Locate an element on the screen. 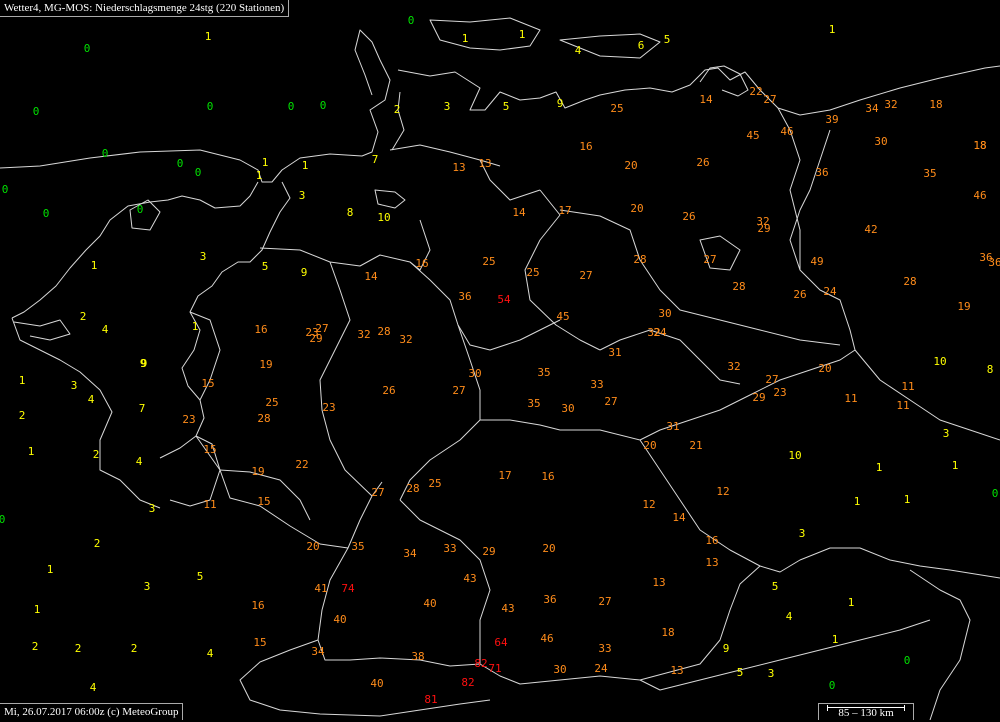 Image resolution: width=1000 pixels, height=722 pixels. station-value: 5 is located at coordinates (740, 673).